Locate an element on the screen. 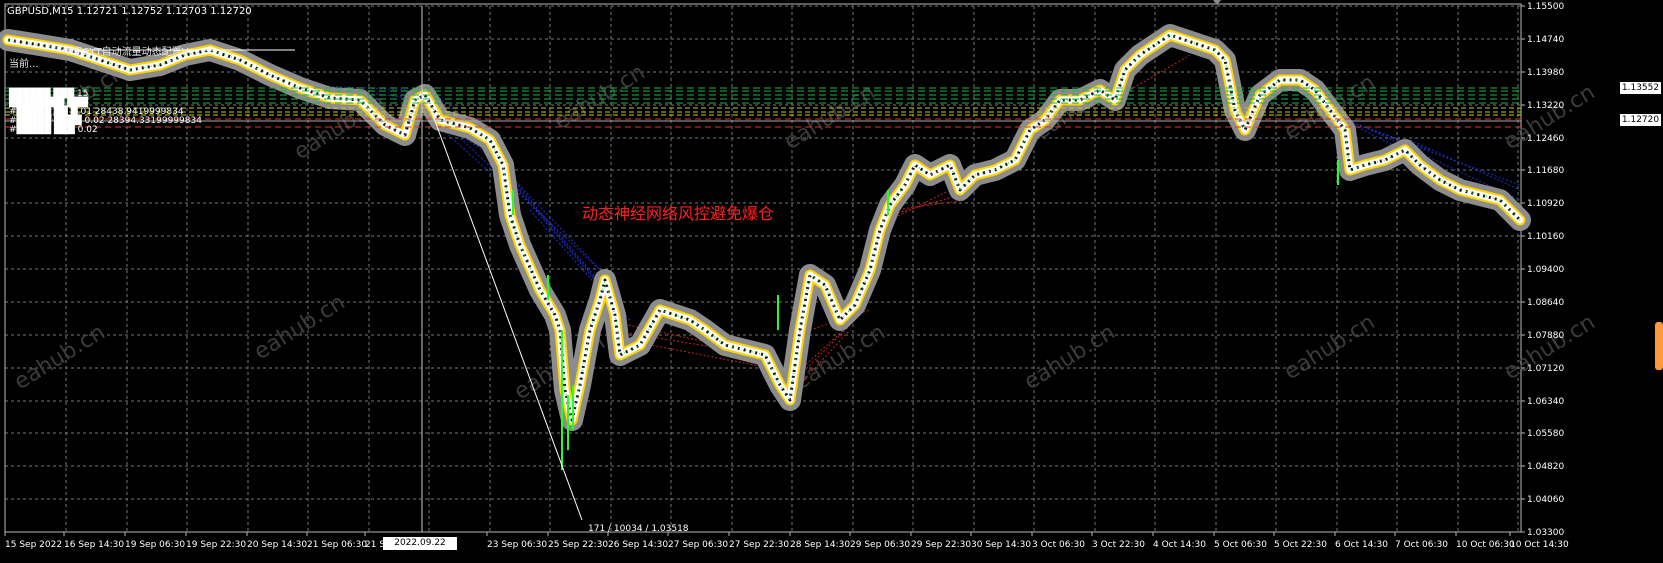 Image resolution: width=1663 pixels, height=563 pixels. price-tag-current: 1.12720 is located at coordinates (1640, 120).